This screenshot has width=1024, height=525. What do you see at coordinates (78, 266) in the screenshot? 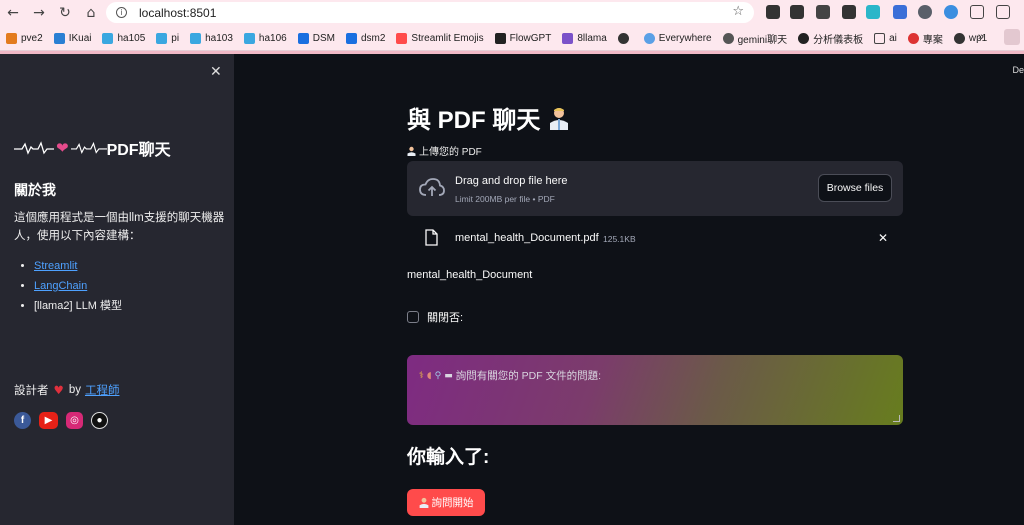
I see `list-item: Streamlit` at bounding box center [78, 266].